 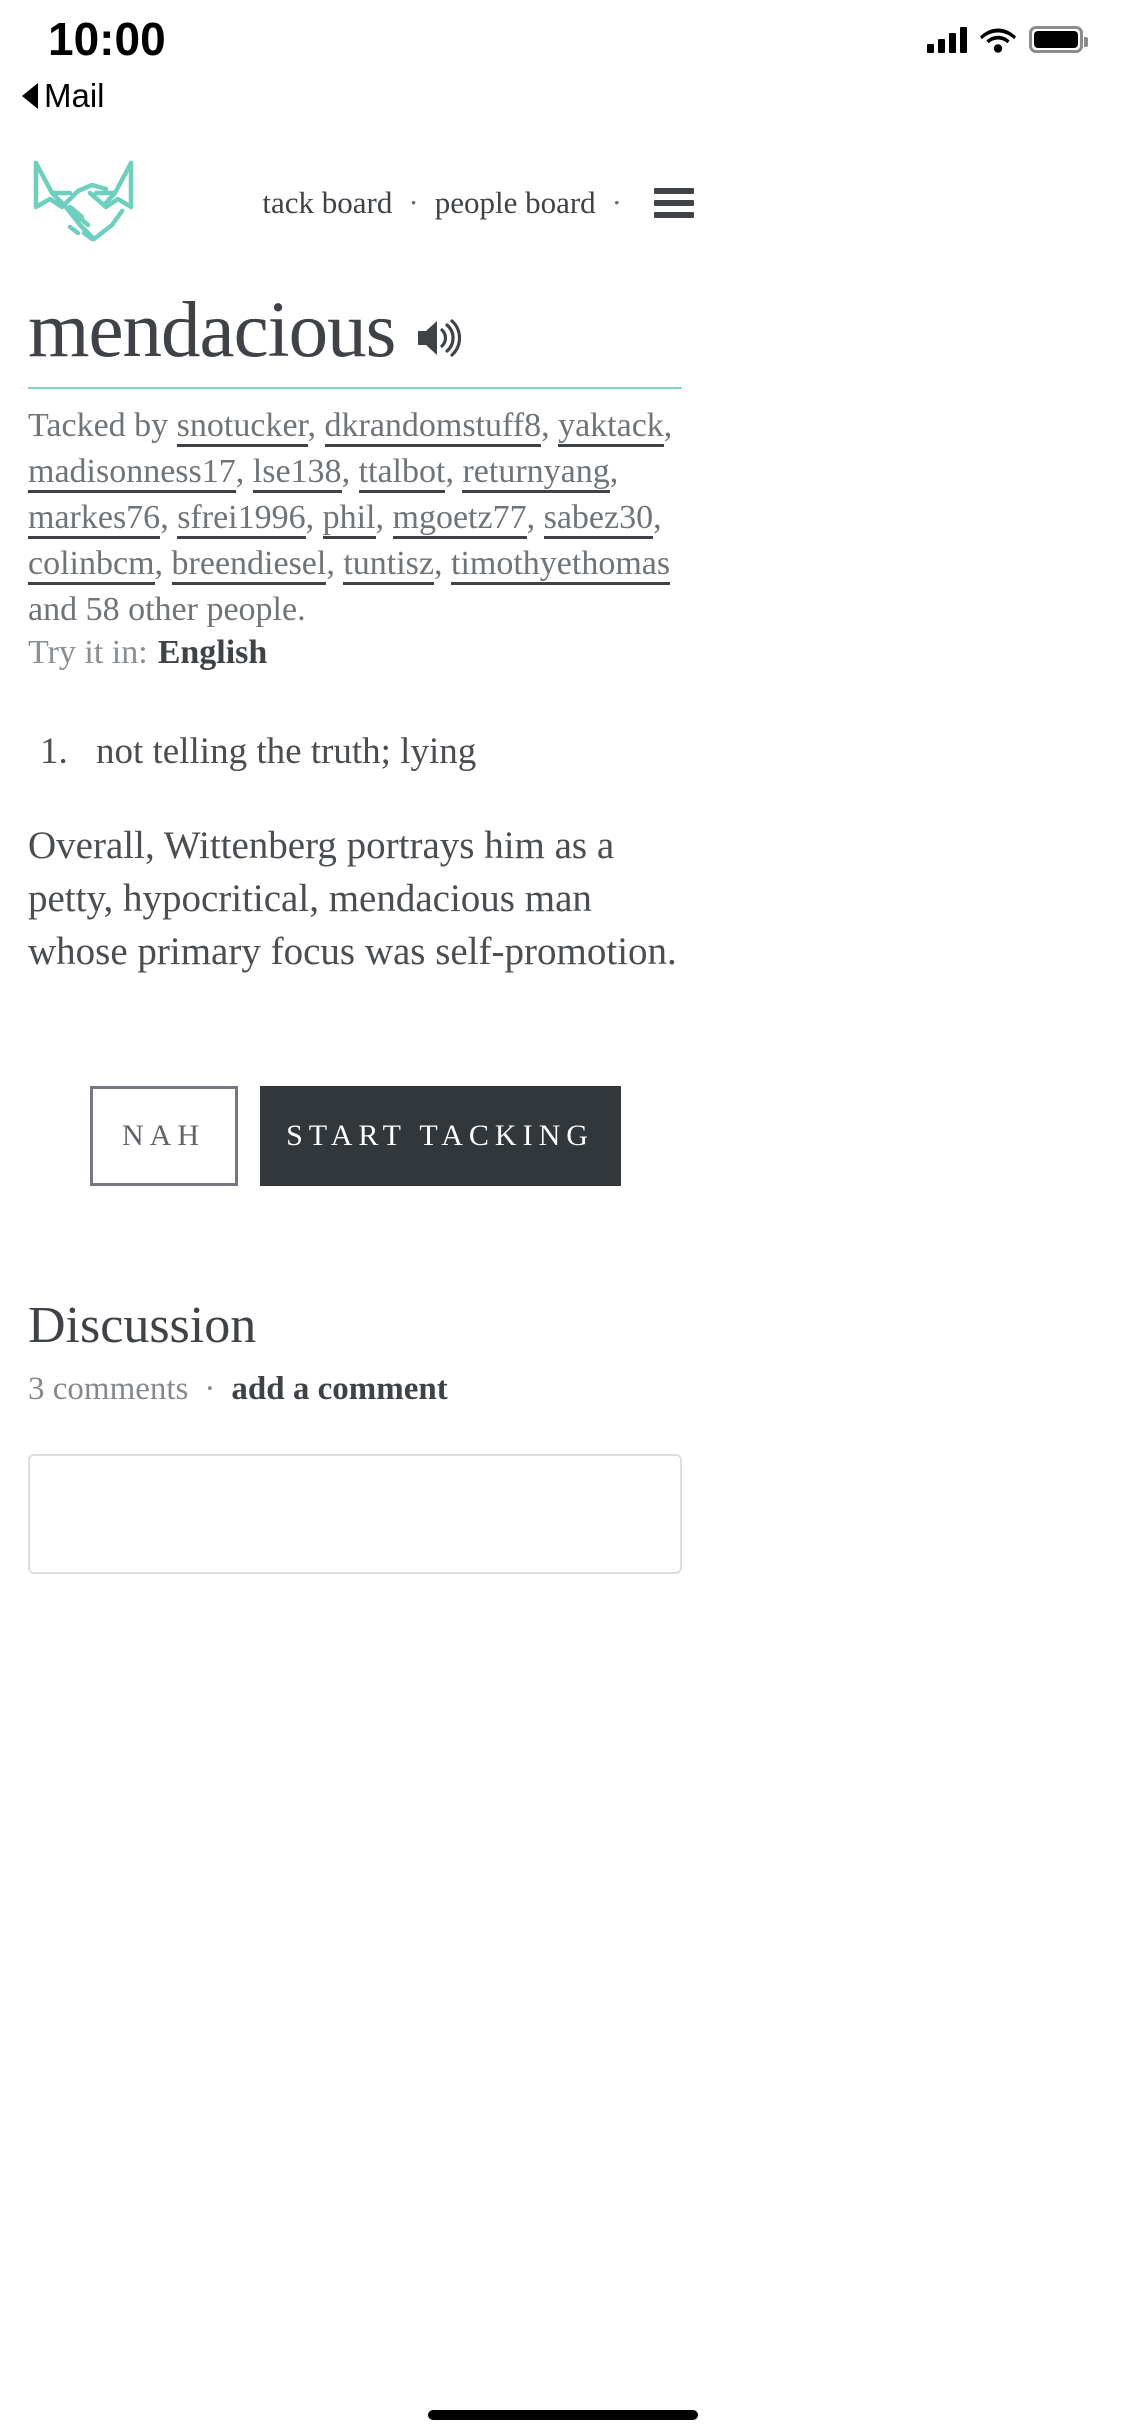 I want to click on ios-status-bar: 10:00 Mail, so click(x=562, y=70).